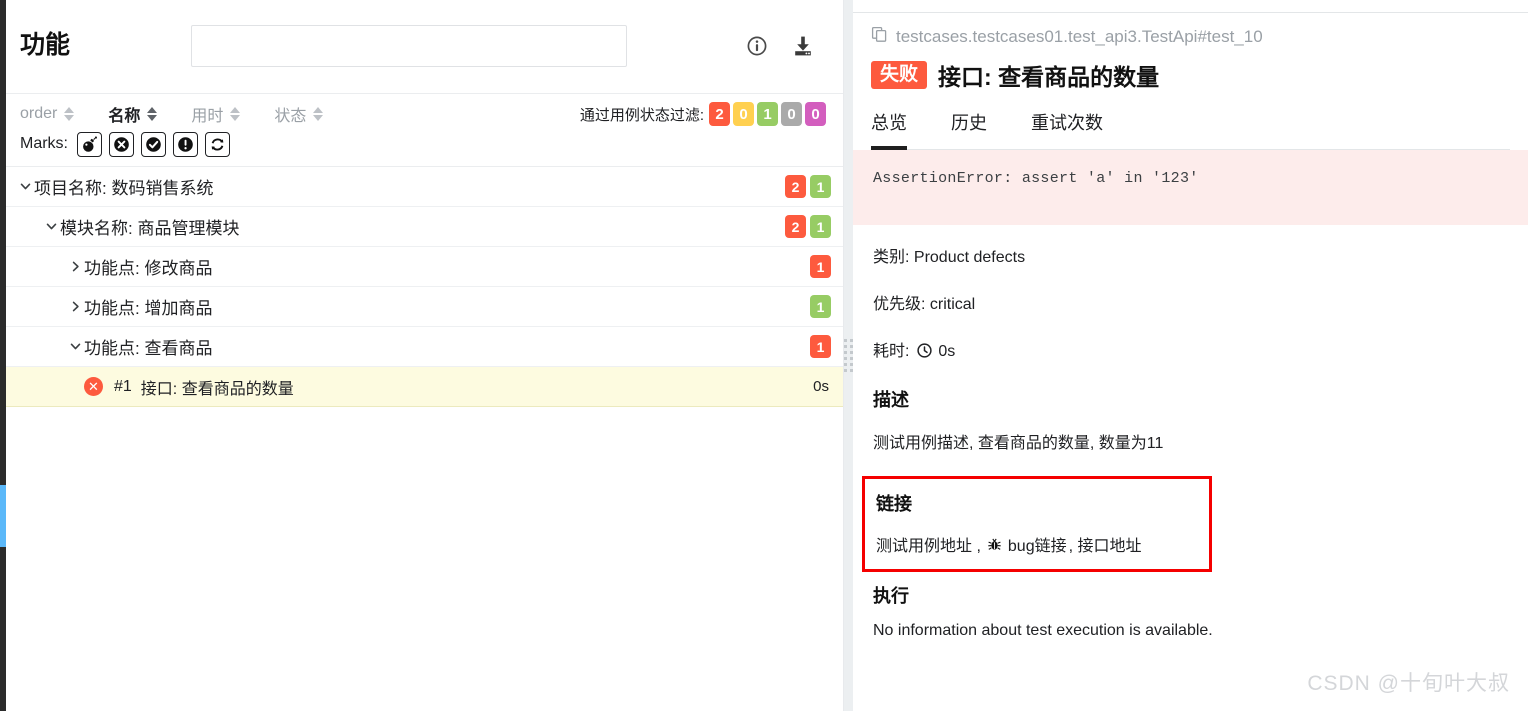 The image size is (1528, 711). Describe the element at coordinates (949, 257) in the screenshot. I see `field-category: 类别: Product defects` at that location.